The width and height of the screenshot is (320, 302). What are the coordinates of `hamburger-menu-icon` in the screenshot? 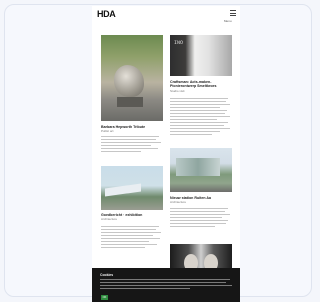 It's located at (233, 14).